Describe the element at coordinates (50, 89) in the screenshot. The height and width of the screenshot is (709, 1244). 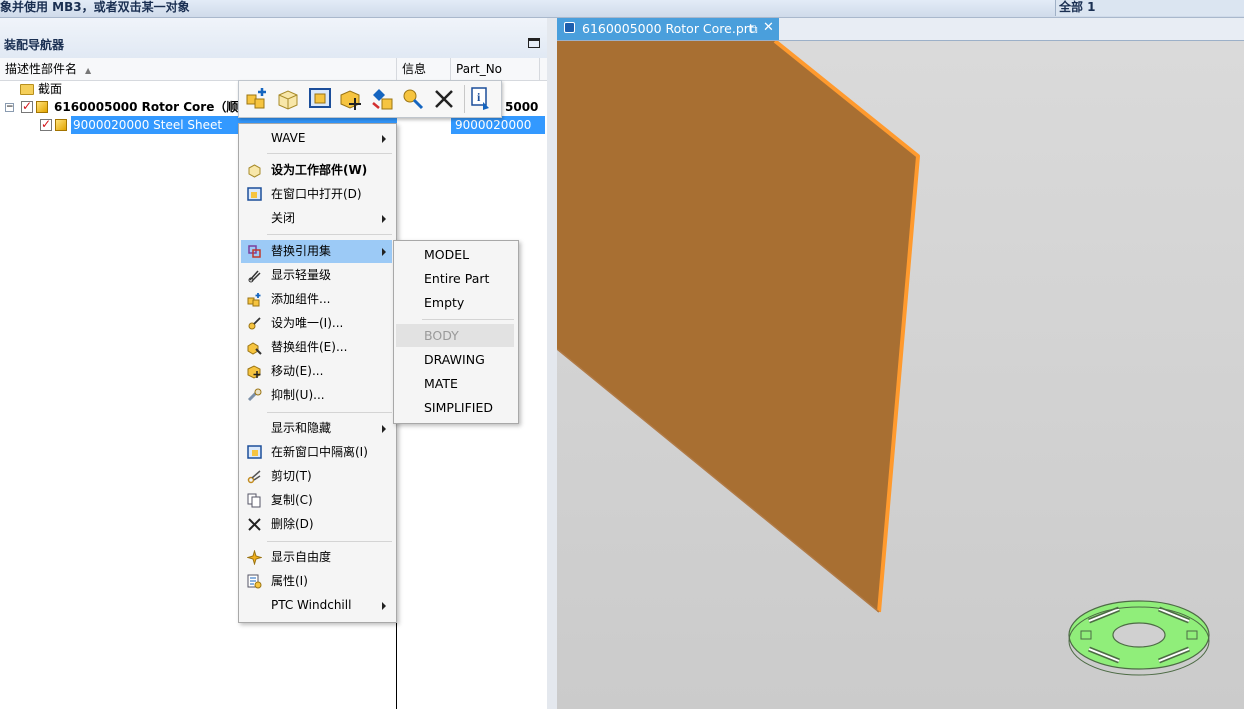
I see `tree-row-label: 截面` at that location.